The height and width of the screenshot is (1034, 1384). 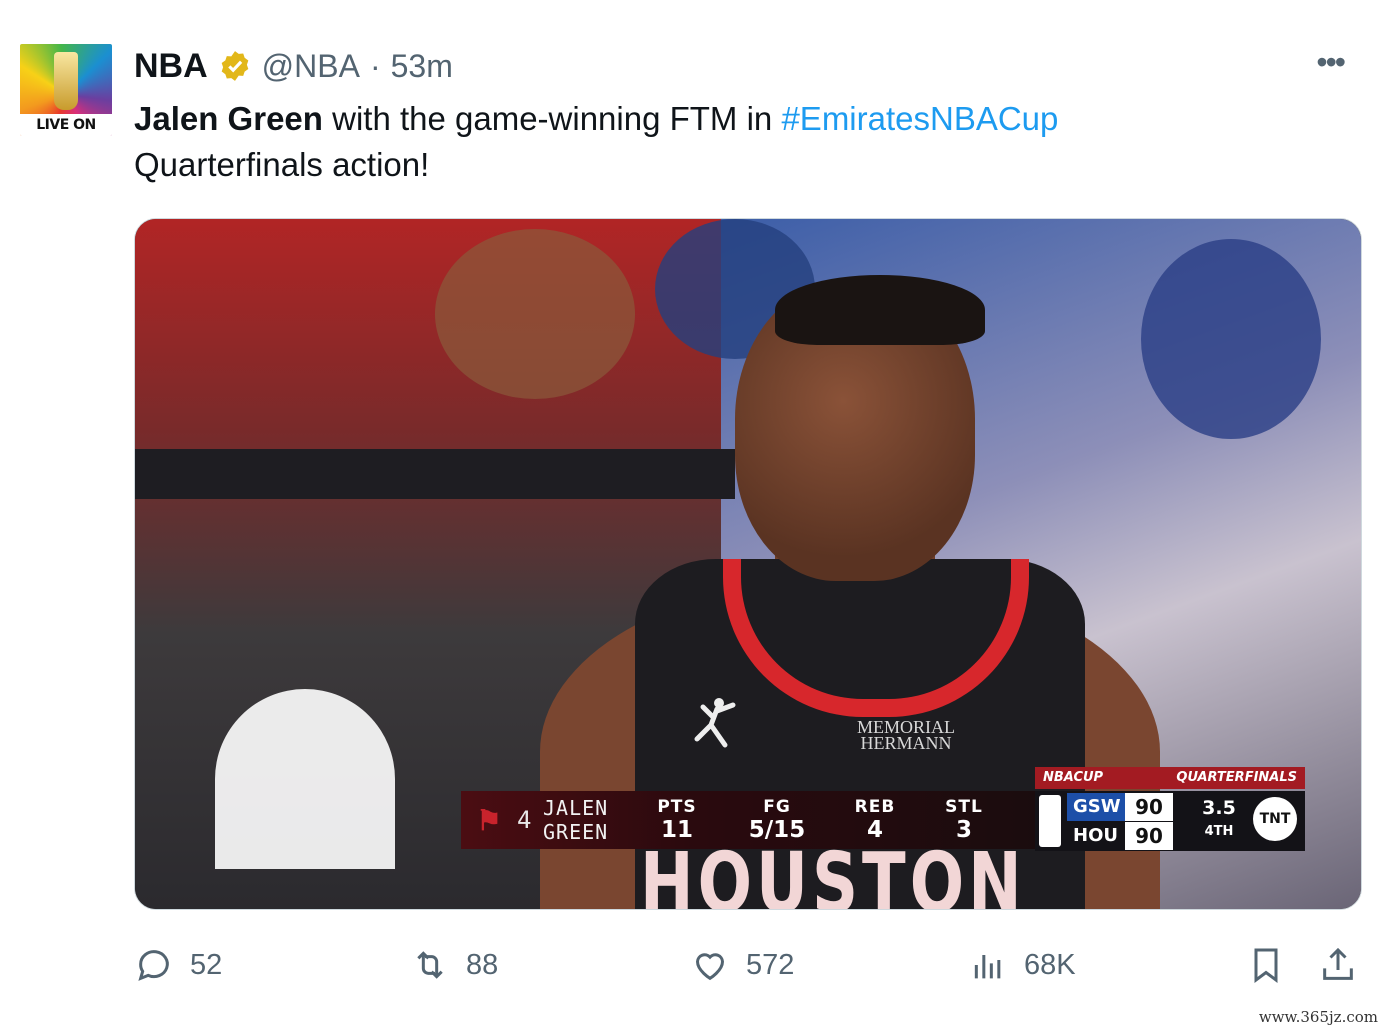 I want to click on stat-pts: PTS 11, so click(x=677, y=820).